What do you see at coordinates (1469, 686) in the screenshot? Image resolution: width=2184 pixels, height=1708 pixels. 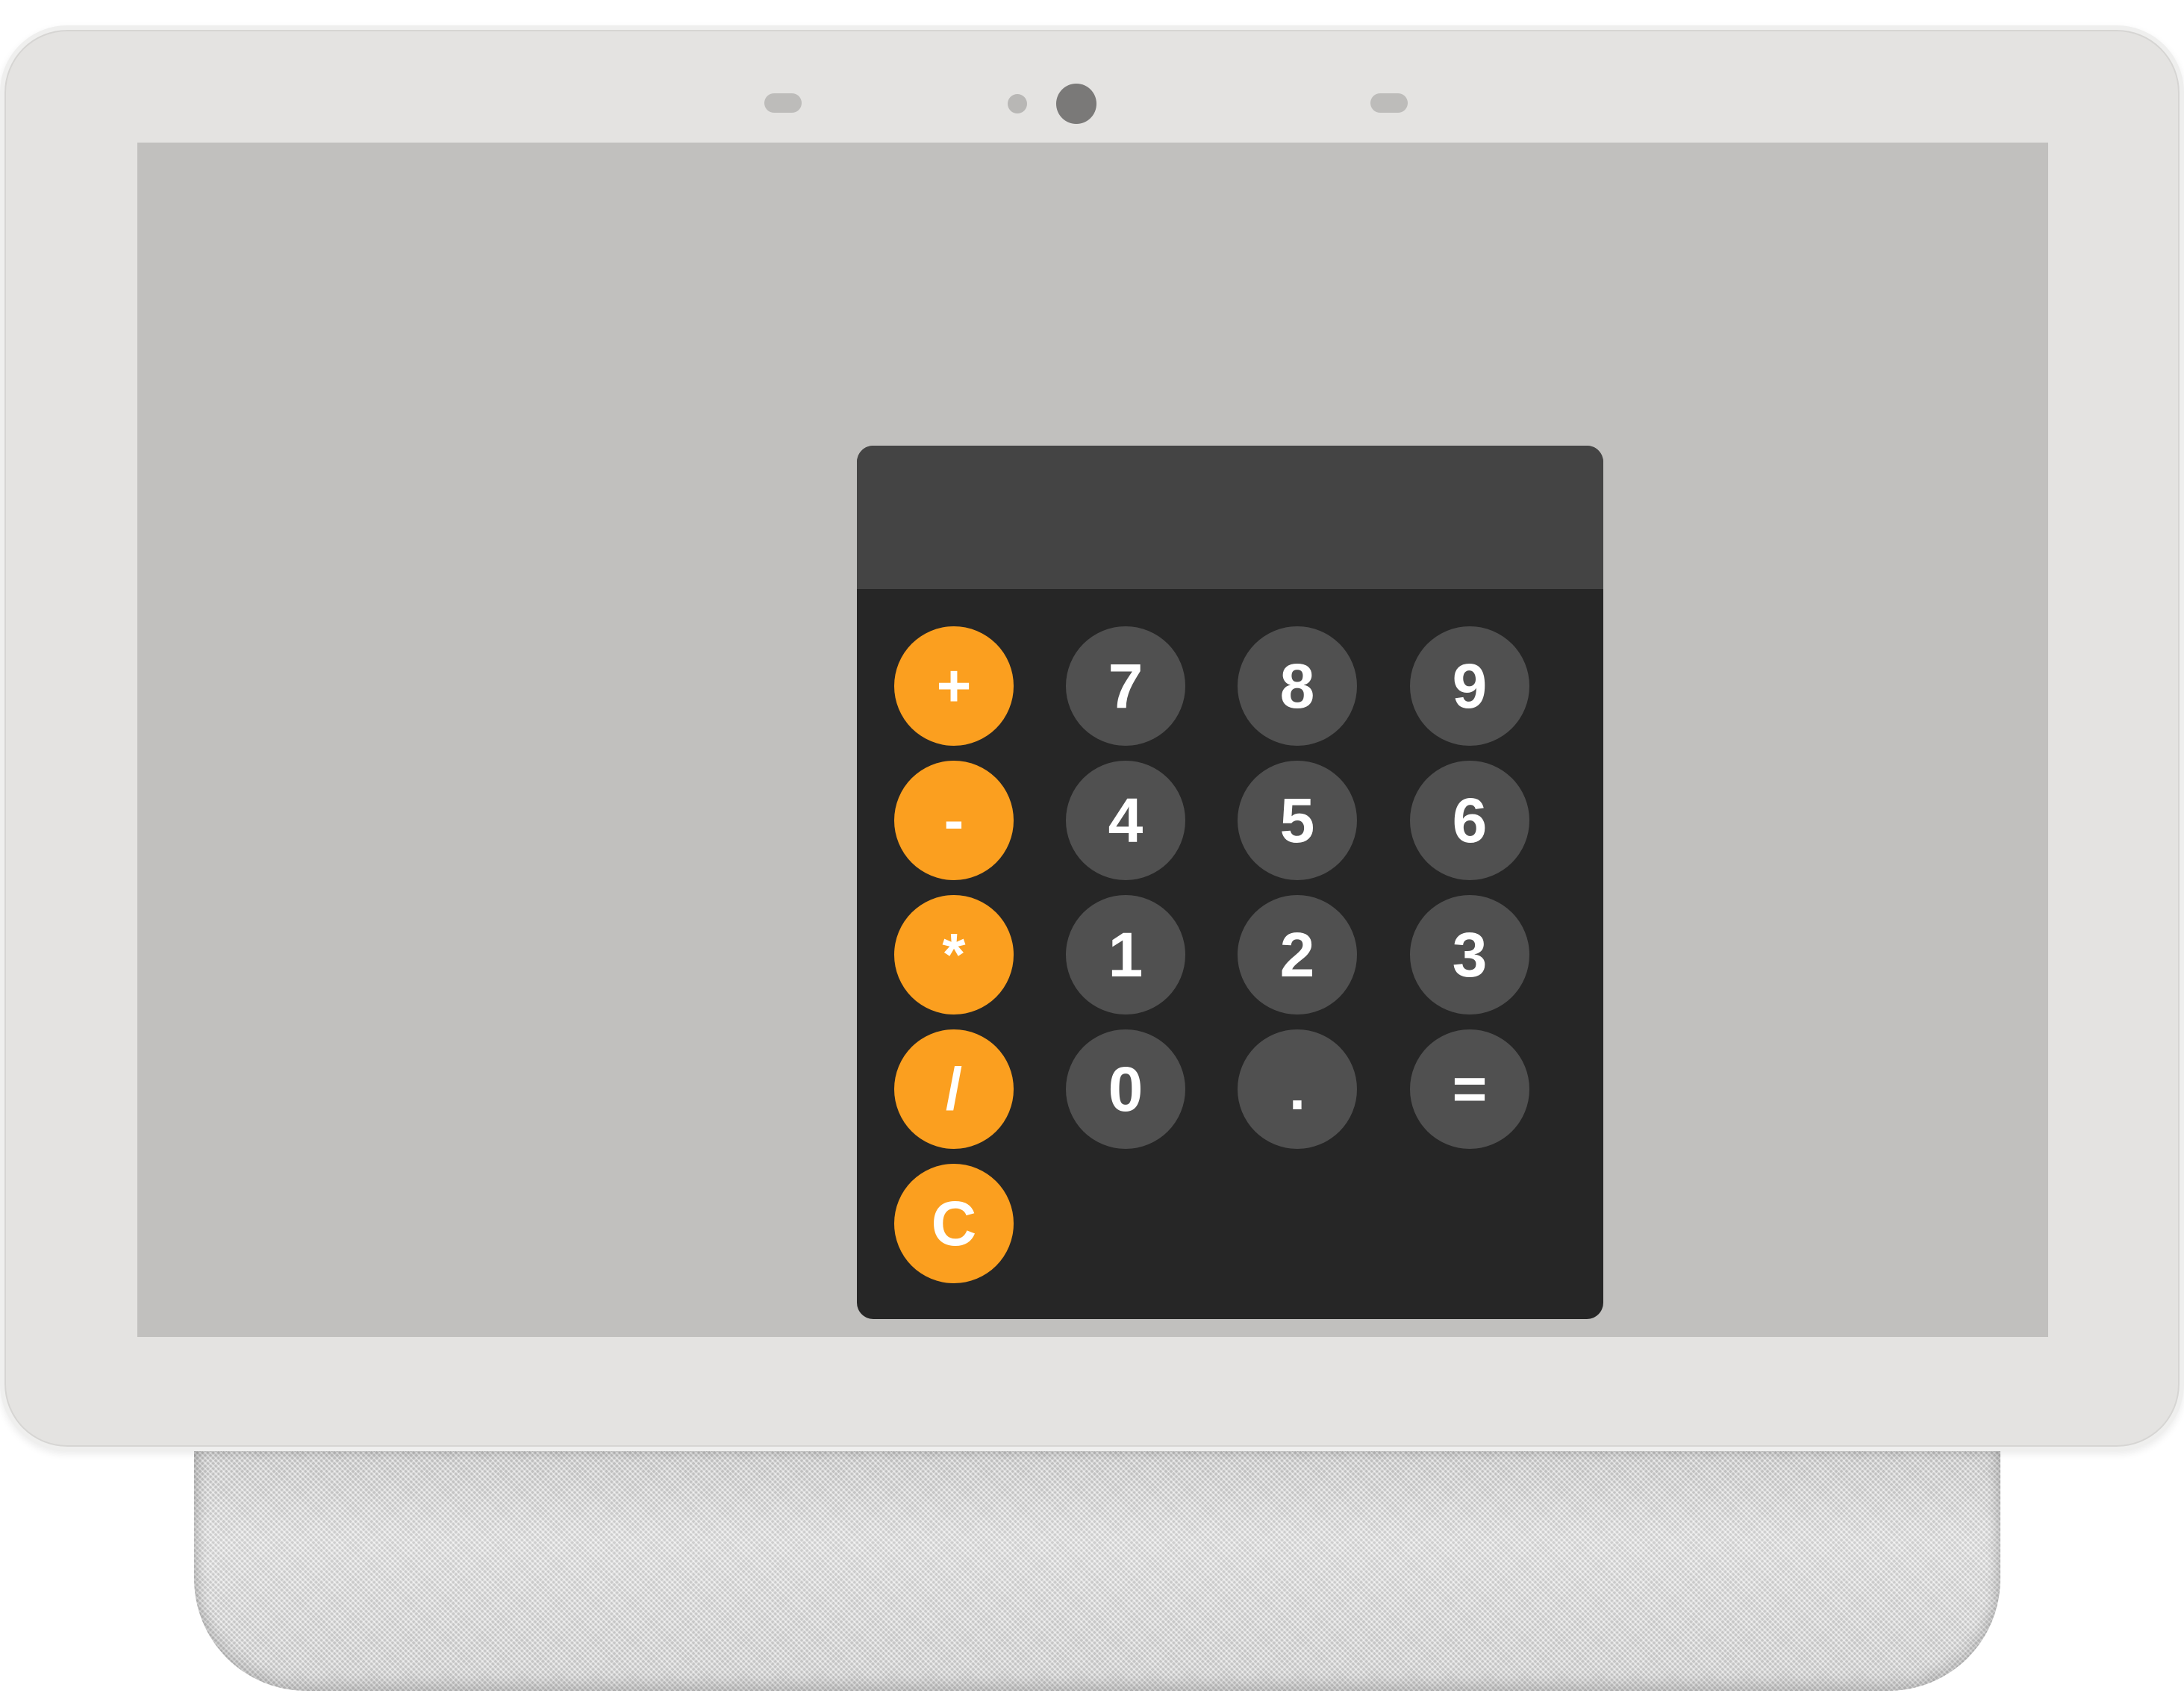 I see `digit-9-button: 9` at bounding box center [1469, 686].